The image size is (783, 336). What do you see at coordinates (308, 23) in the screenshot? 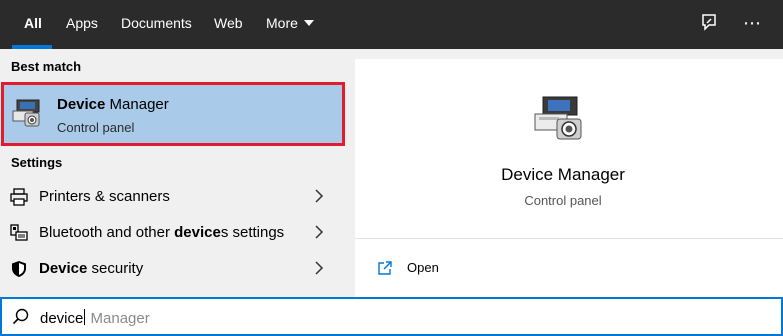
I see `chevron-down-icon` at bounding box center [308, 23].